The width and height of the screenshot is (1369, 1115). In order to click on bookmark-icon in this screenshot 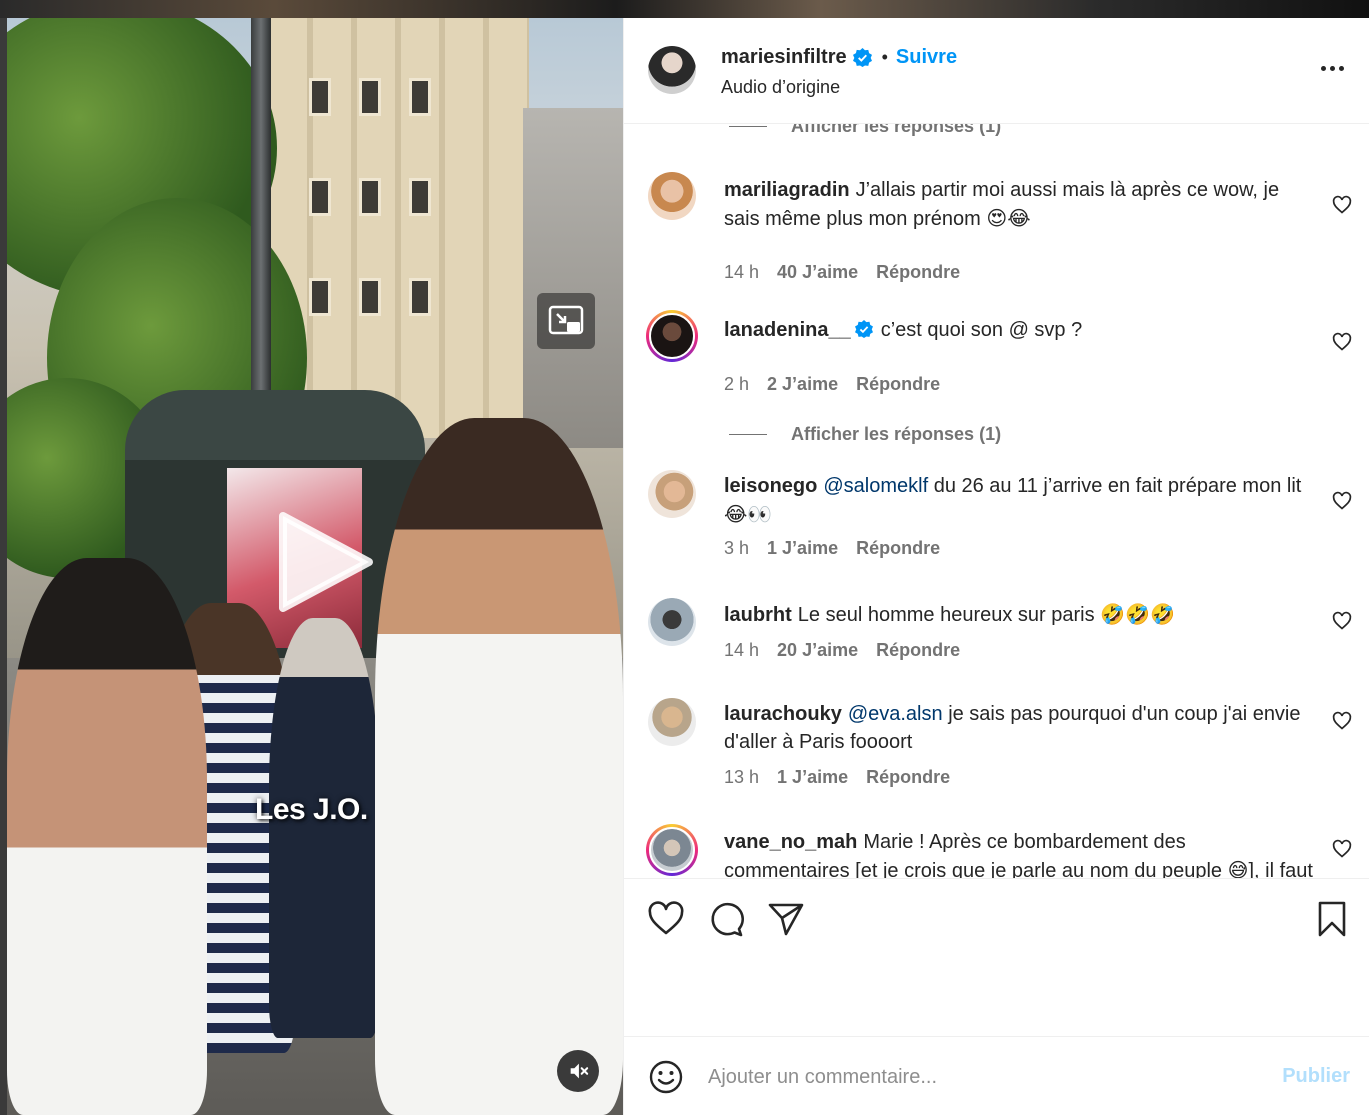, I will do `click(1332, 919)`.